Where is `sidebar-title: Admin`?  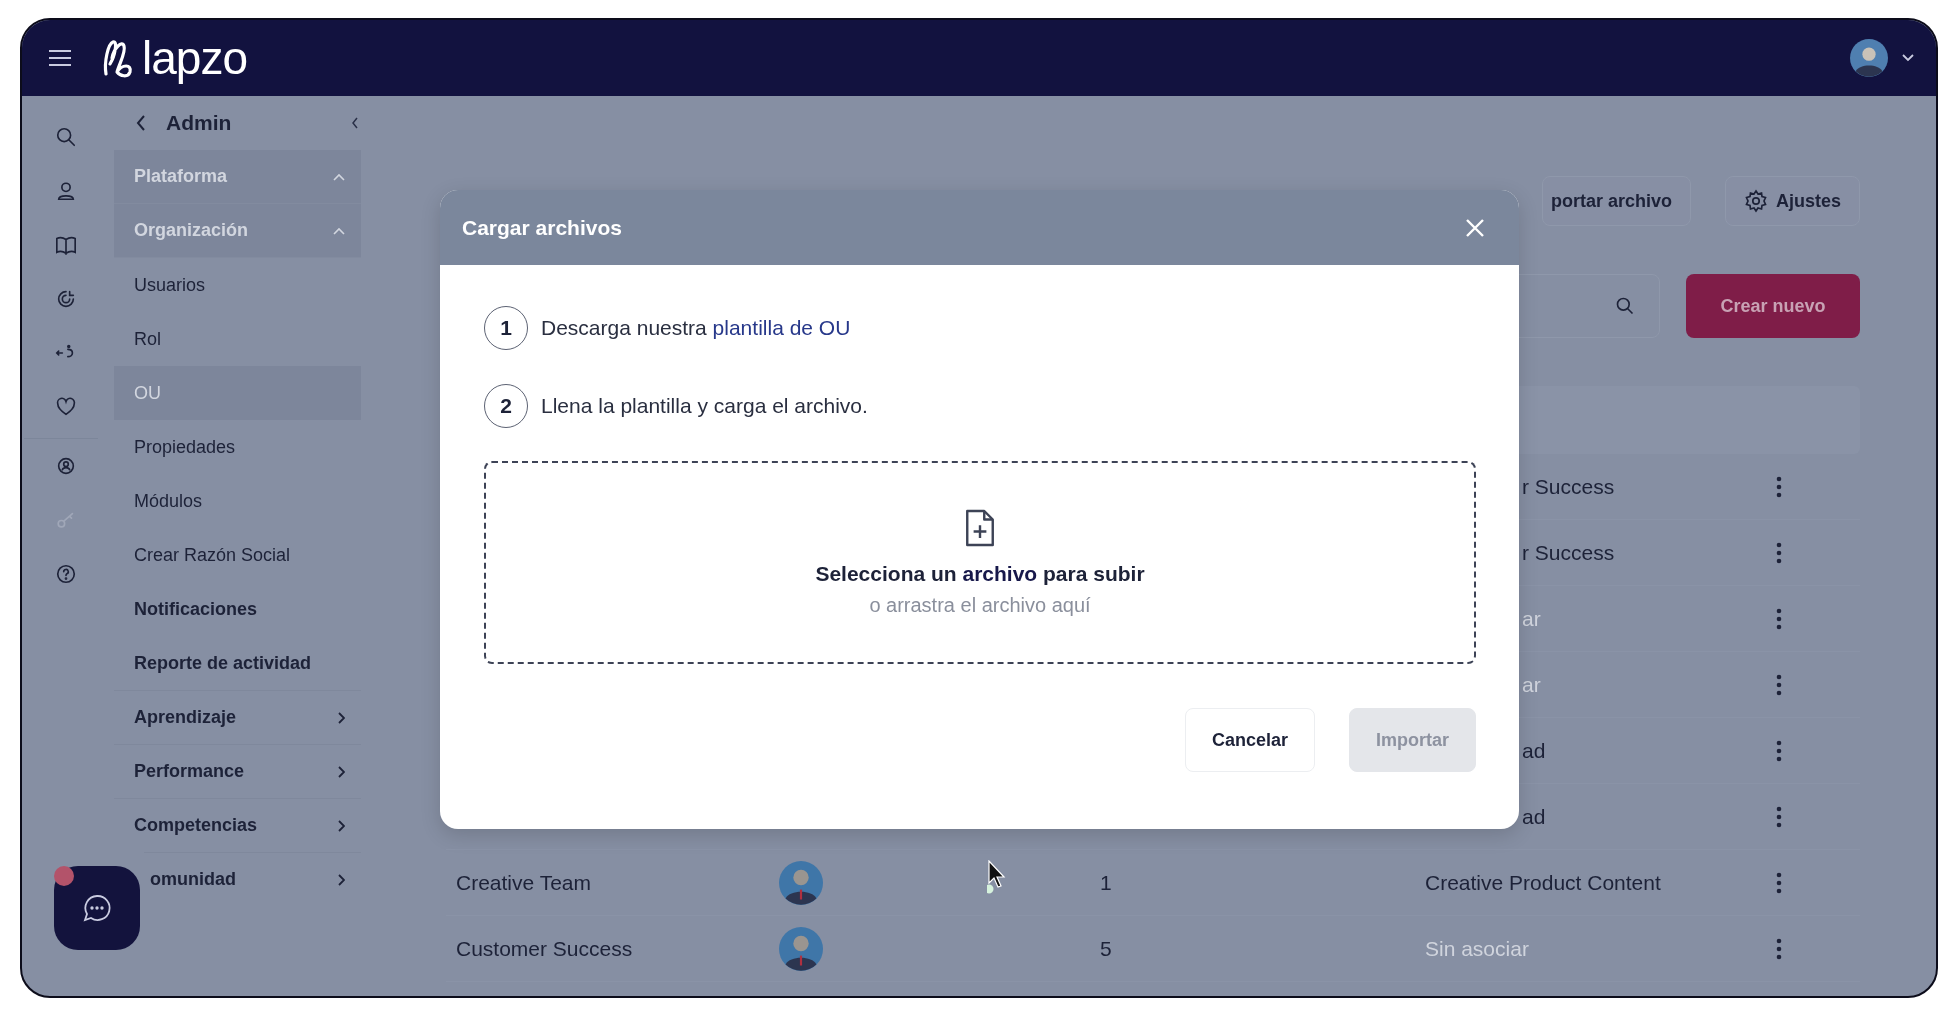
sidebar-title: Admin is located at coordinates (199, 123).